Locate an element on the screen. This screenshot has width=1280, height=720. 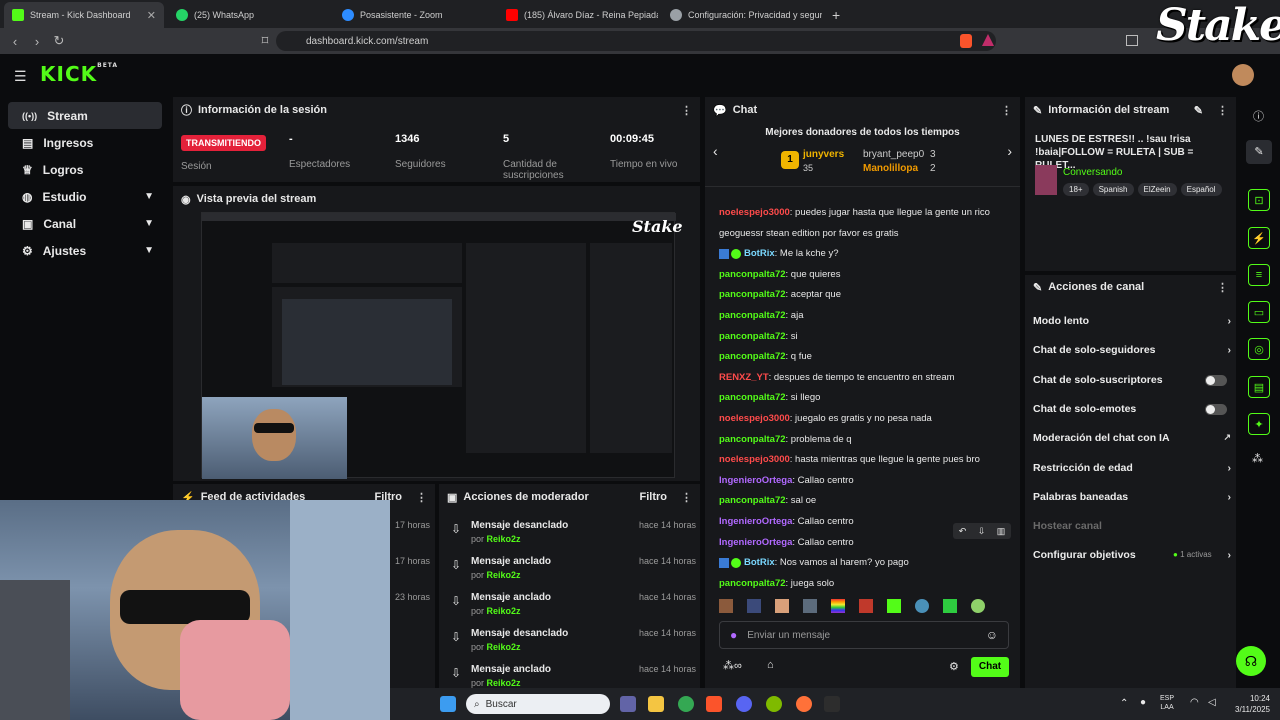
chat-message: panconpalta72: si is located at coordinates (758, 336).